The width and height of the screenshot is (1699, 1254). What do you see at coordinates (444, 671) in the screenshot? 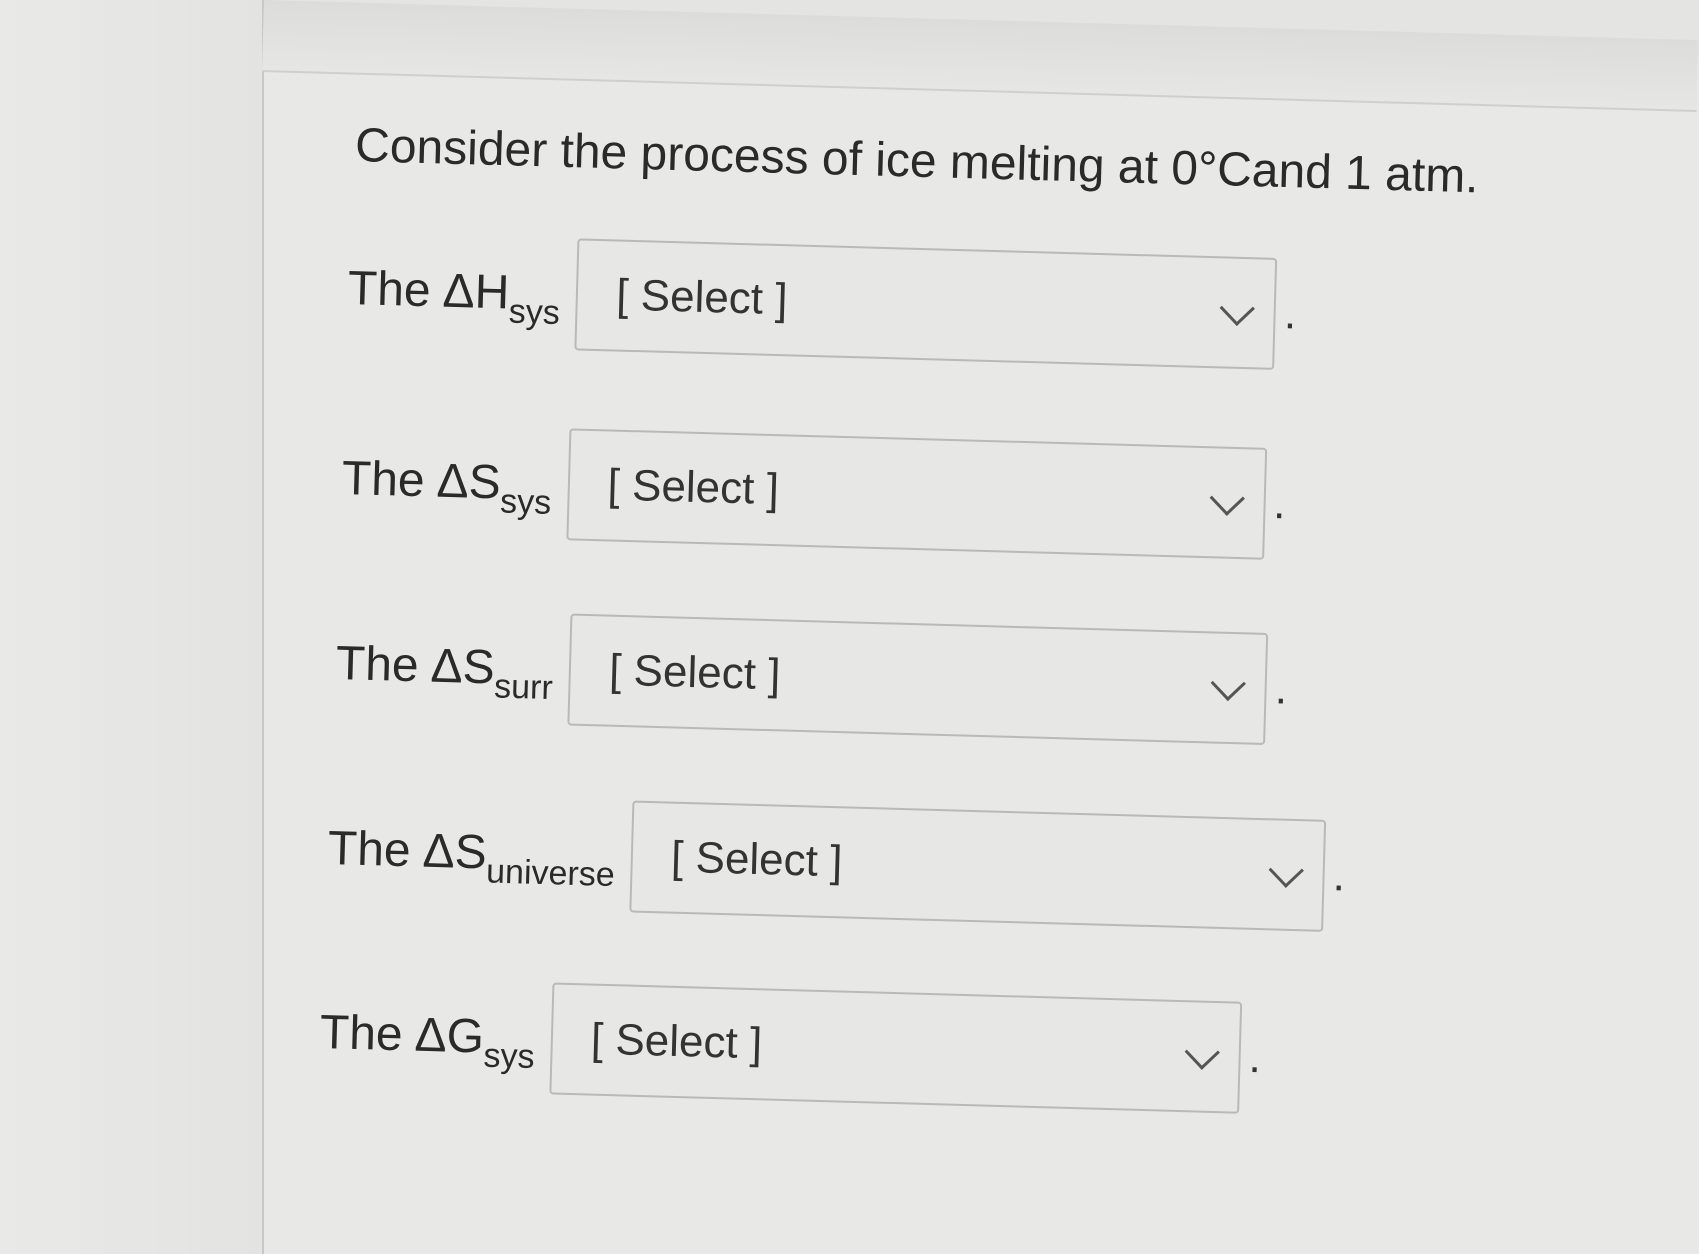
I see `delta-s-surr-label: The ΔS surr` at bounding box center [444, 671].